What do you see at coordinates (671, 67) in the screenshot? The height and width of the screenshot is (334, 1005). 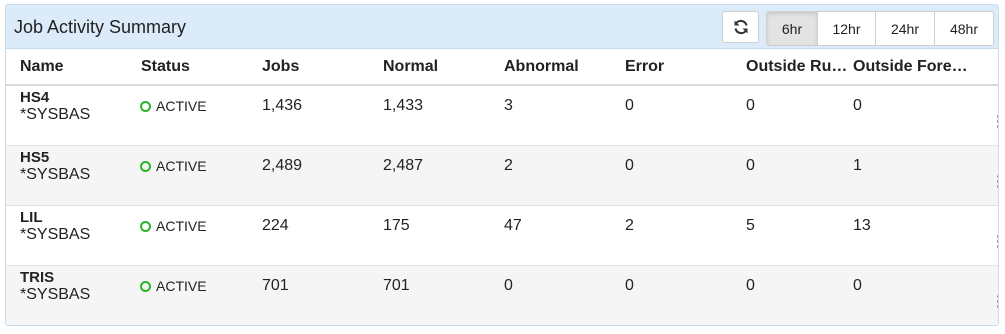 I see `column-header-error: Error` at bounding box center [671, 67].